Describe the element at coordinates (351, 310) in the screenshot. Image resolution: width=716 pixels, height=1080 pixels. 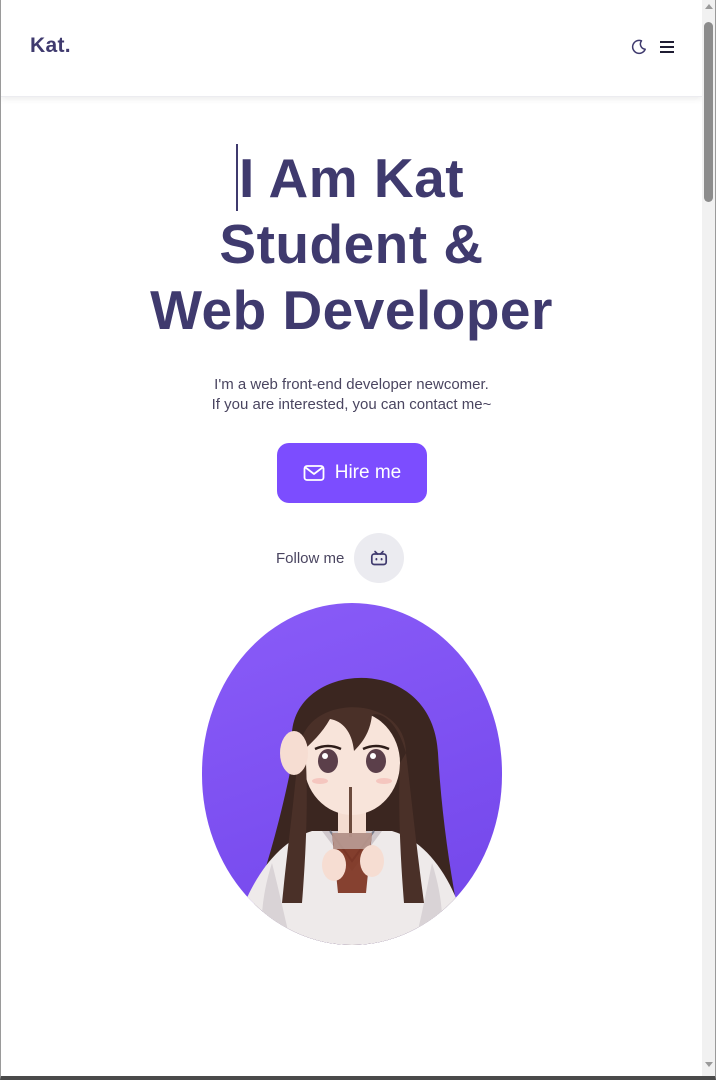
I see `hero-title-line-3: Web Developer` at that location.